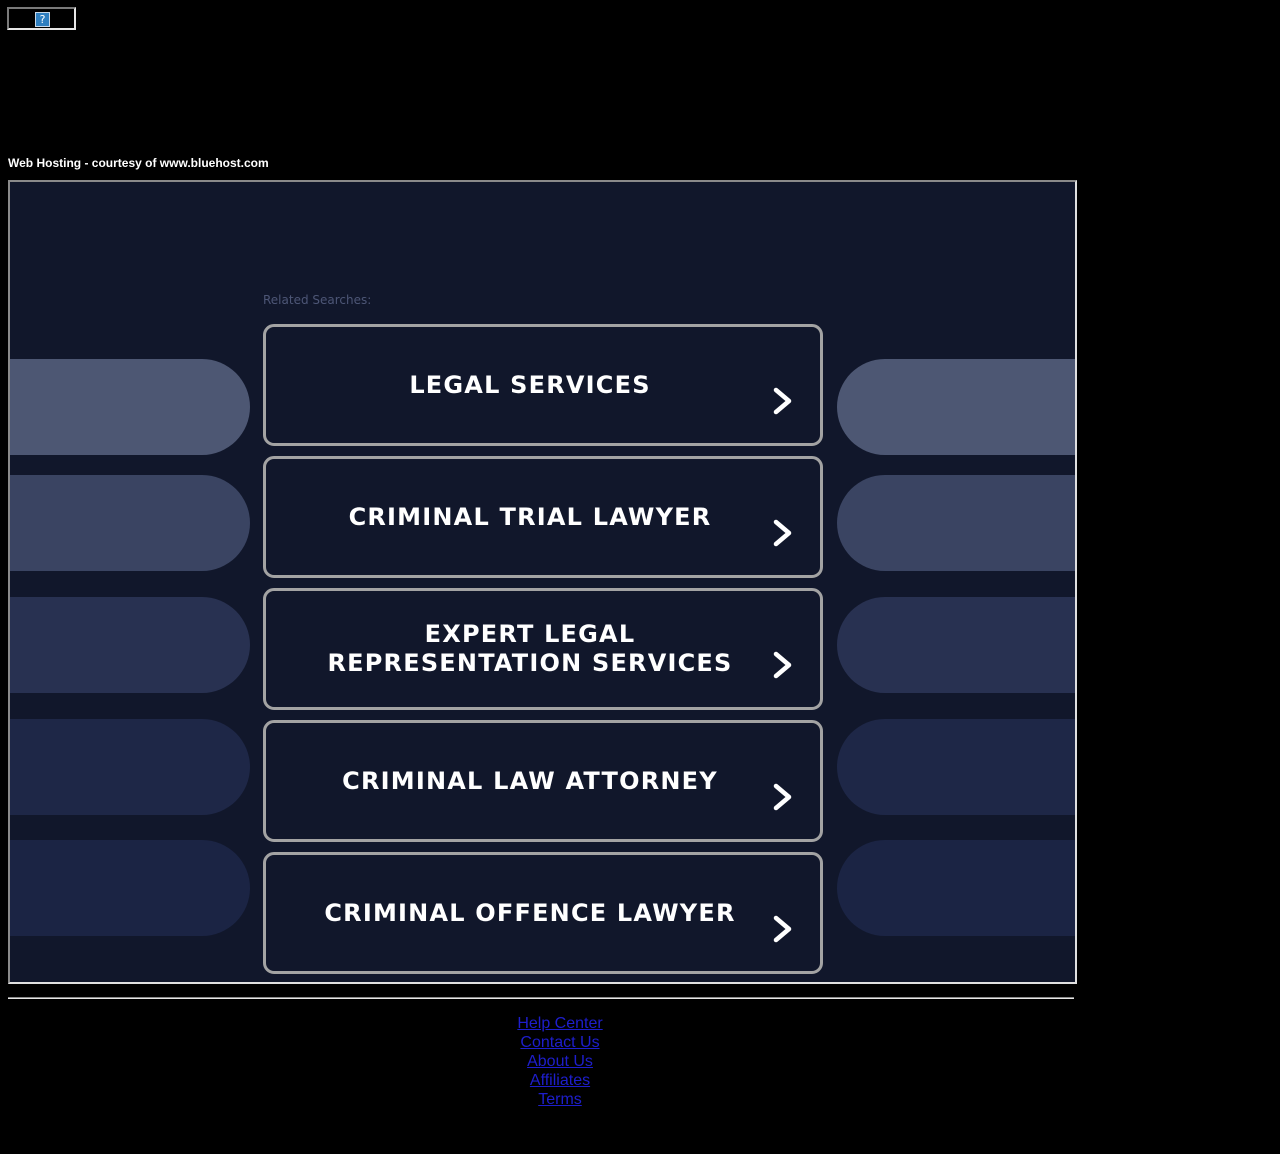  I want to click on footer-divider, so click(541, 998).